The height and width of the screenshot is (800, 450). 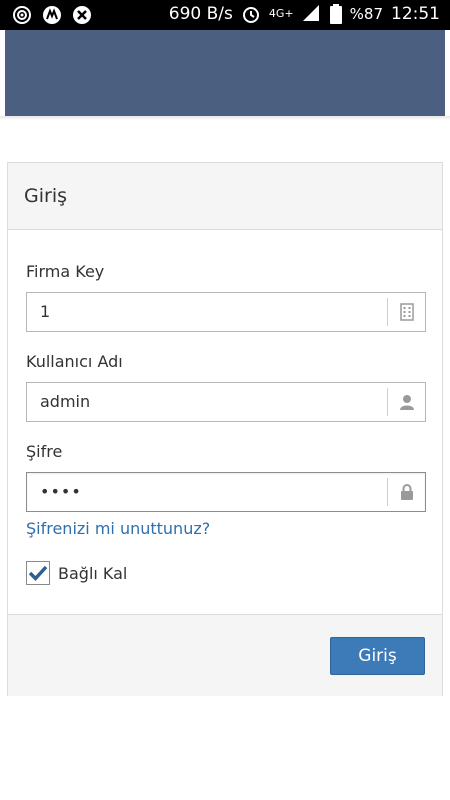 What do you see at coordinates (225, 655) in the screenshot?
I see `panel-footer: Giriş` at bounding box center [225, 655].